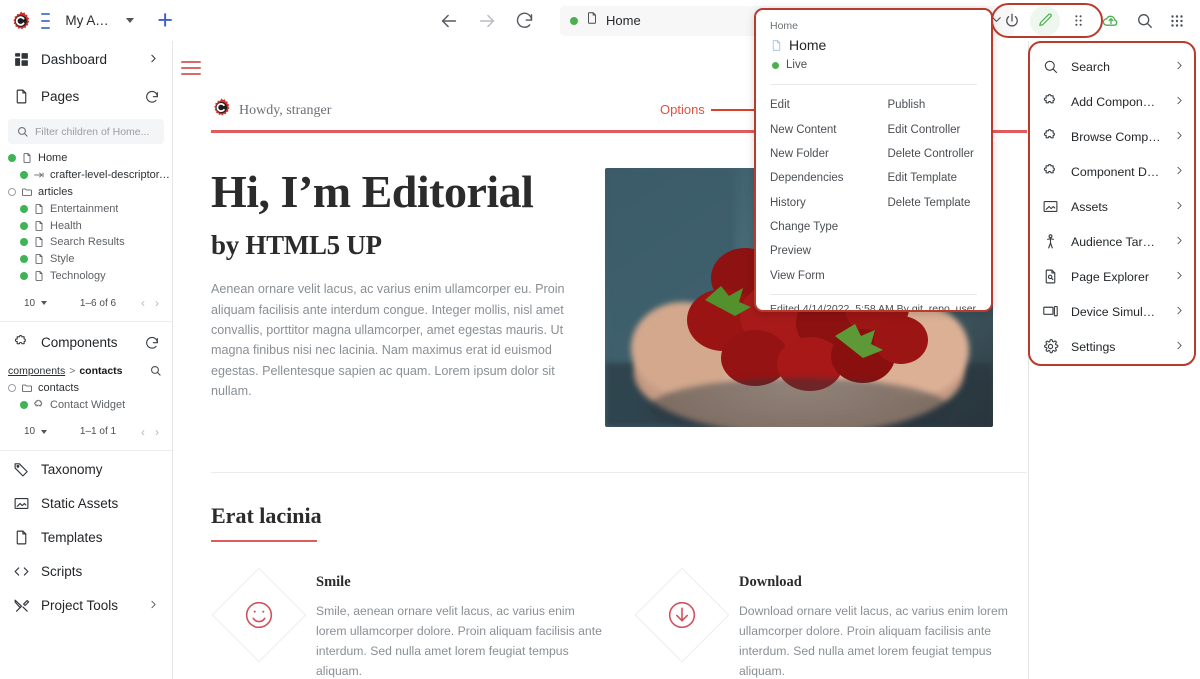 The width and height of the screenshot is (1200, 679). I want to click on panel-item-page-explorer: Page Explorer, so click(1112, 276).